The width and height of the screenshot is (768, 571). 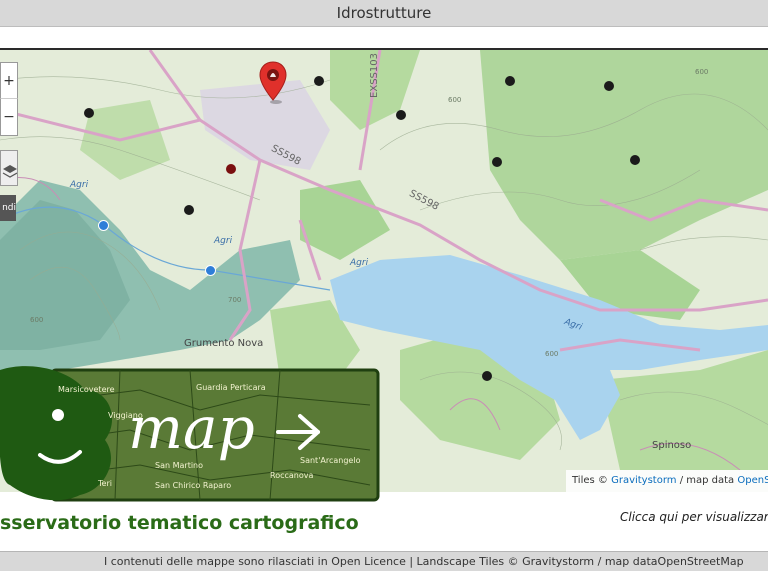 What do you see at coordinates (8, 208) in the screenshot?
I see `legend-tab: ndi` at bounding box center [8, 208].